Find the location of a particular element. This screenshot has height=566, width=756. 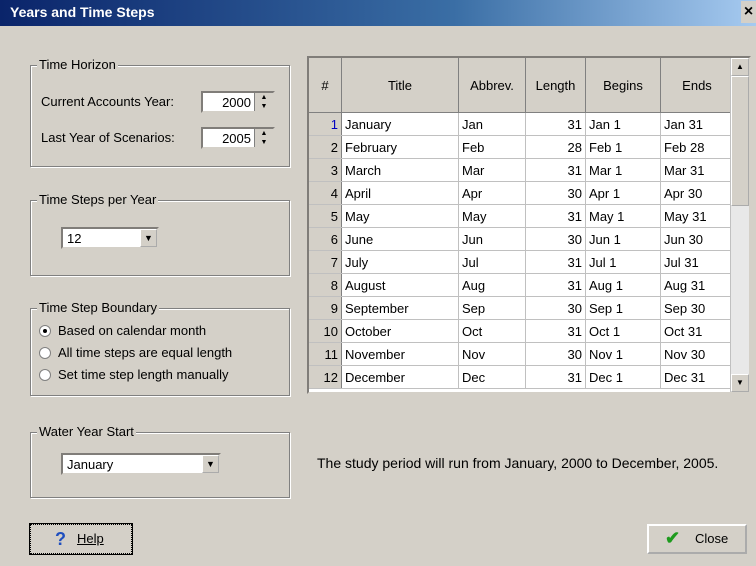

radio-calendar-month: Based on calendar month is located at coordinates (159, 332).